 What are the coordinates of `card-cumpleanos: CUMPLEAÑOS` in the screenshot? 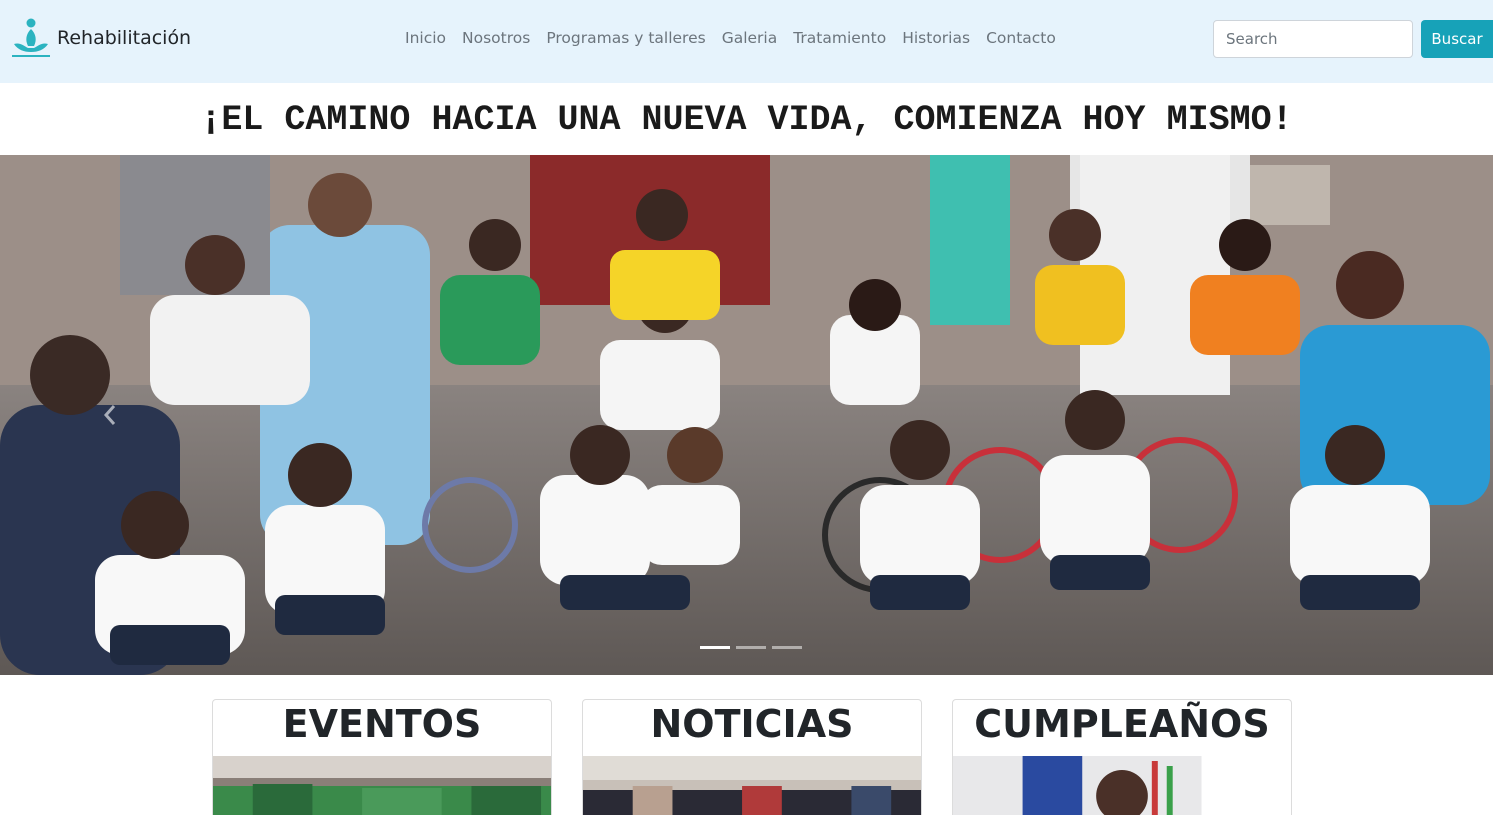 It's located at (1122, 757).